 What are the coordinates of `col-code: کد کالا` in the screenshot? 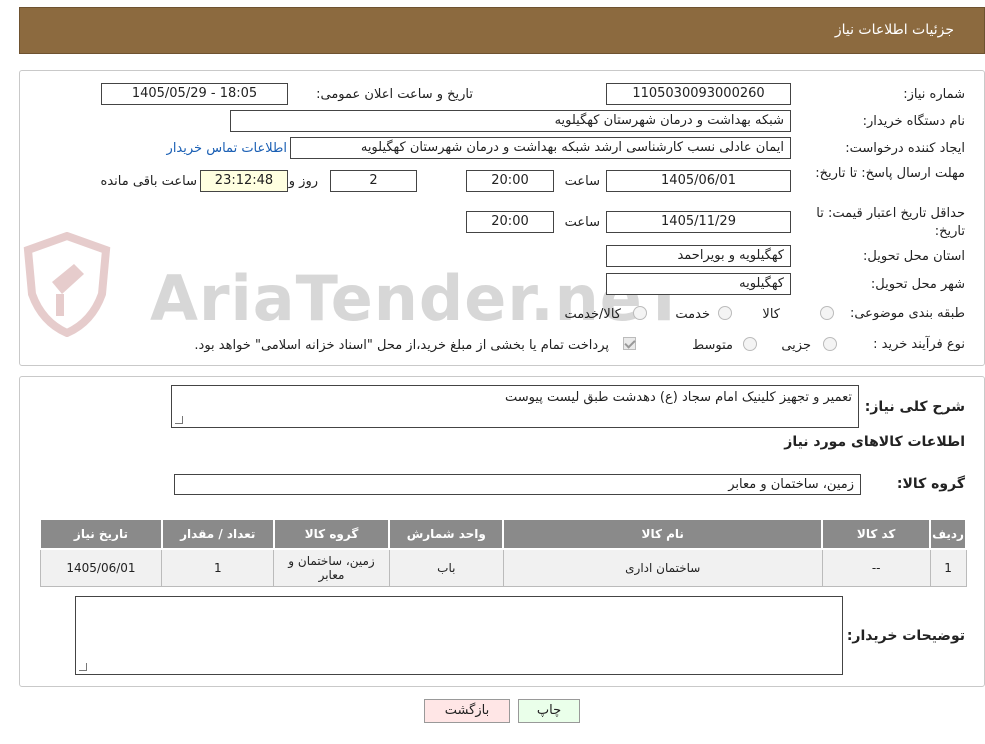 It's located at (876, 534).